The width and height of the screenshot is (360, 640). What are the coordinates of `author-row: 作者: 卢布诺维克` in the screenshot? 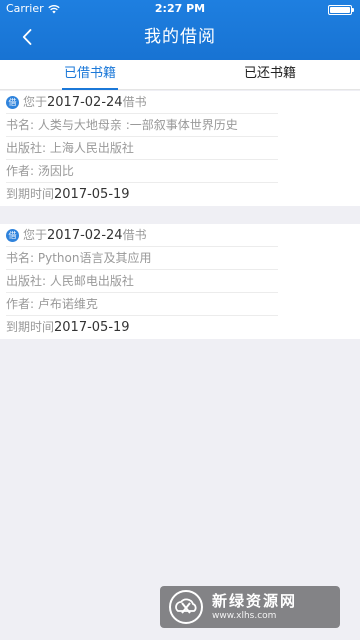 It's located at (142, 304).